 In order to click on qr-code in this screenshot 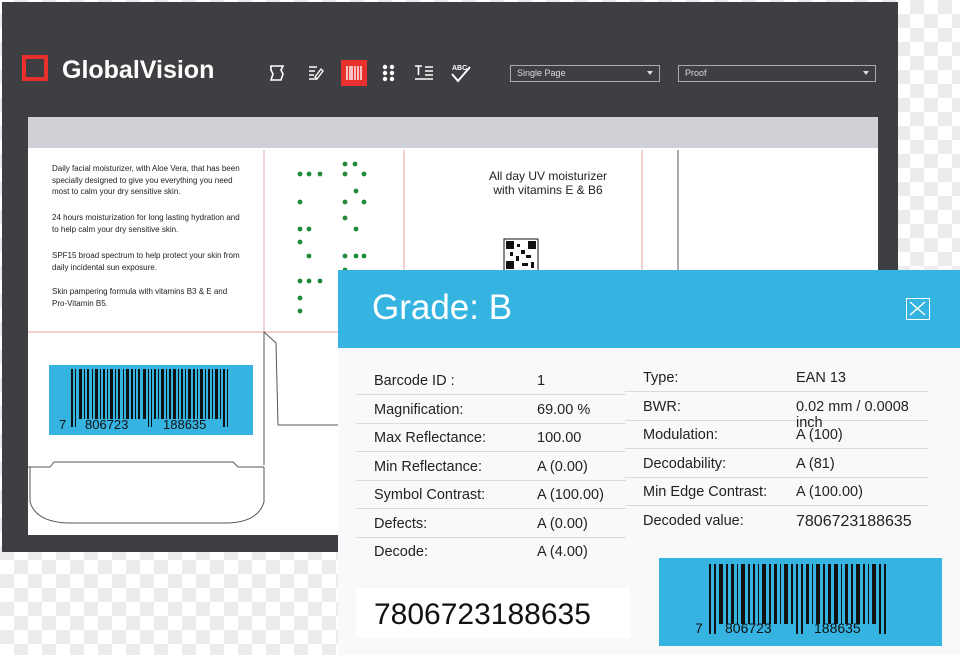, I will do `click(521, 255)`.